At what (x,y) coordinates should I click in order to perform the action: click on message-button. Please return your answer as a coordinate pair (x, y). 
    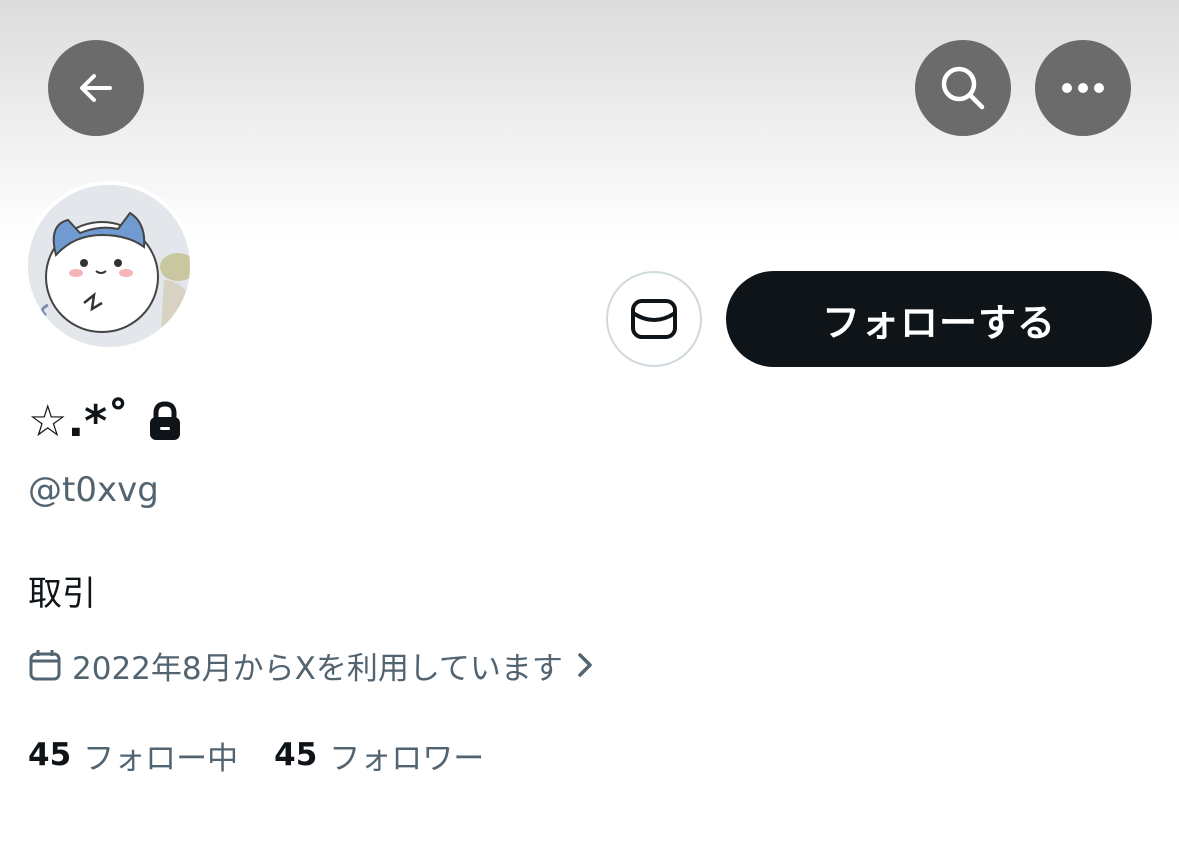
    Looking at the image, I should click on (654, 319).